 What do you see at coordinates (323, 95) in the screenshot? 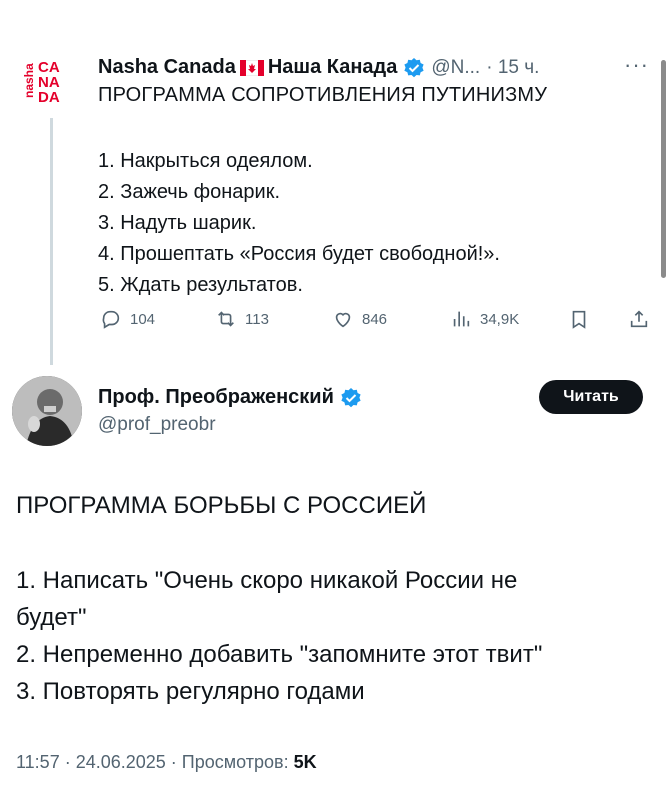
I see `tweet-text: ПРОГРАММА СОПРОТИВЛЕНИЯ ПУТИНИЗМУ` at bounding box center [323, 95].